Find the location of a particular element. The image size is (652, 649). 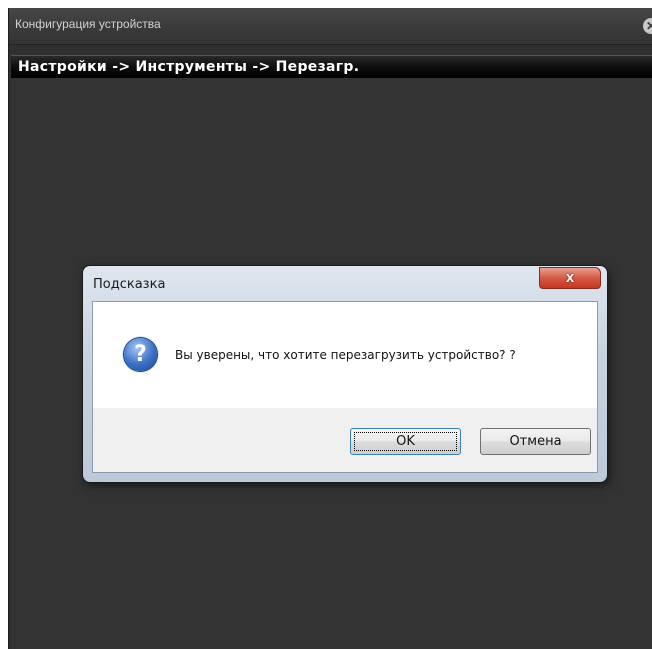

focus-ring is located at coordinates (405, 441).